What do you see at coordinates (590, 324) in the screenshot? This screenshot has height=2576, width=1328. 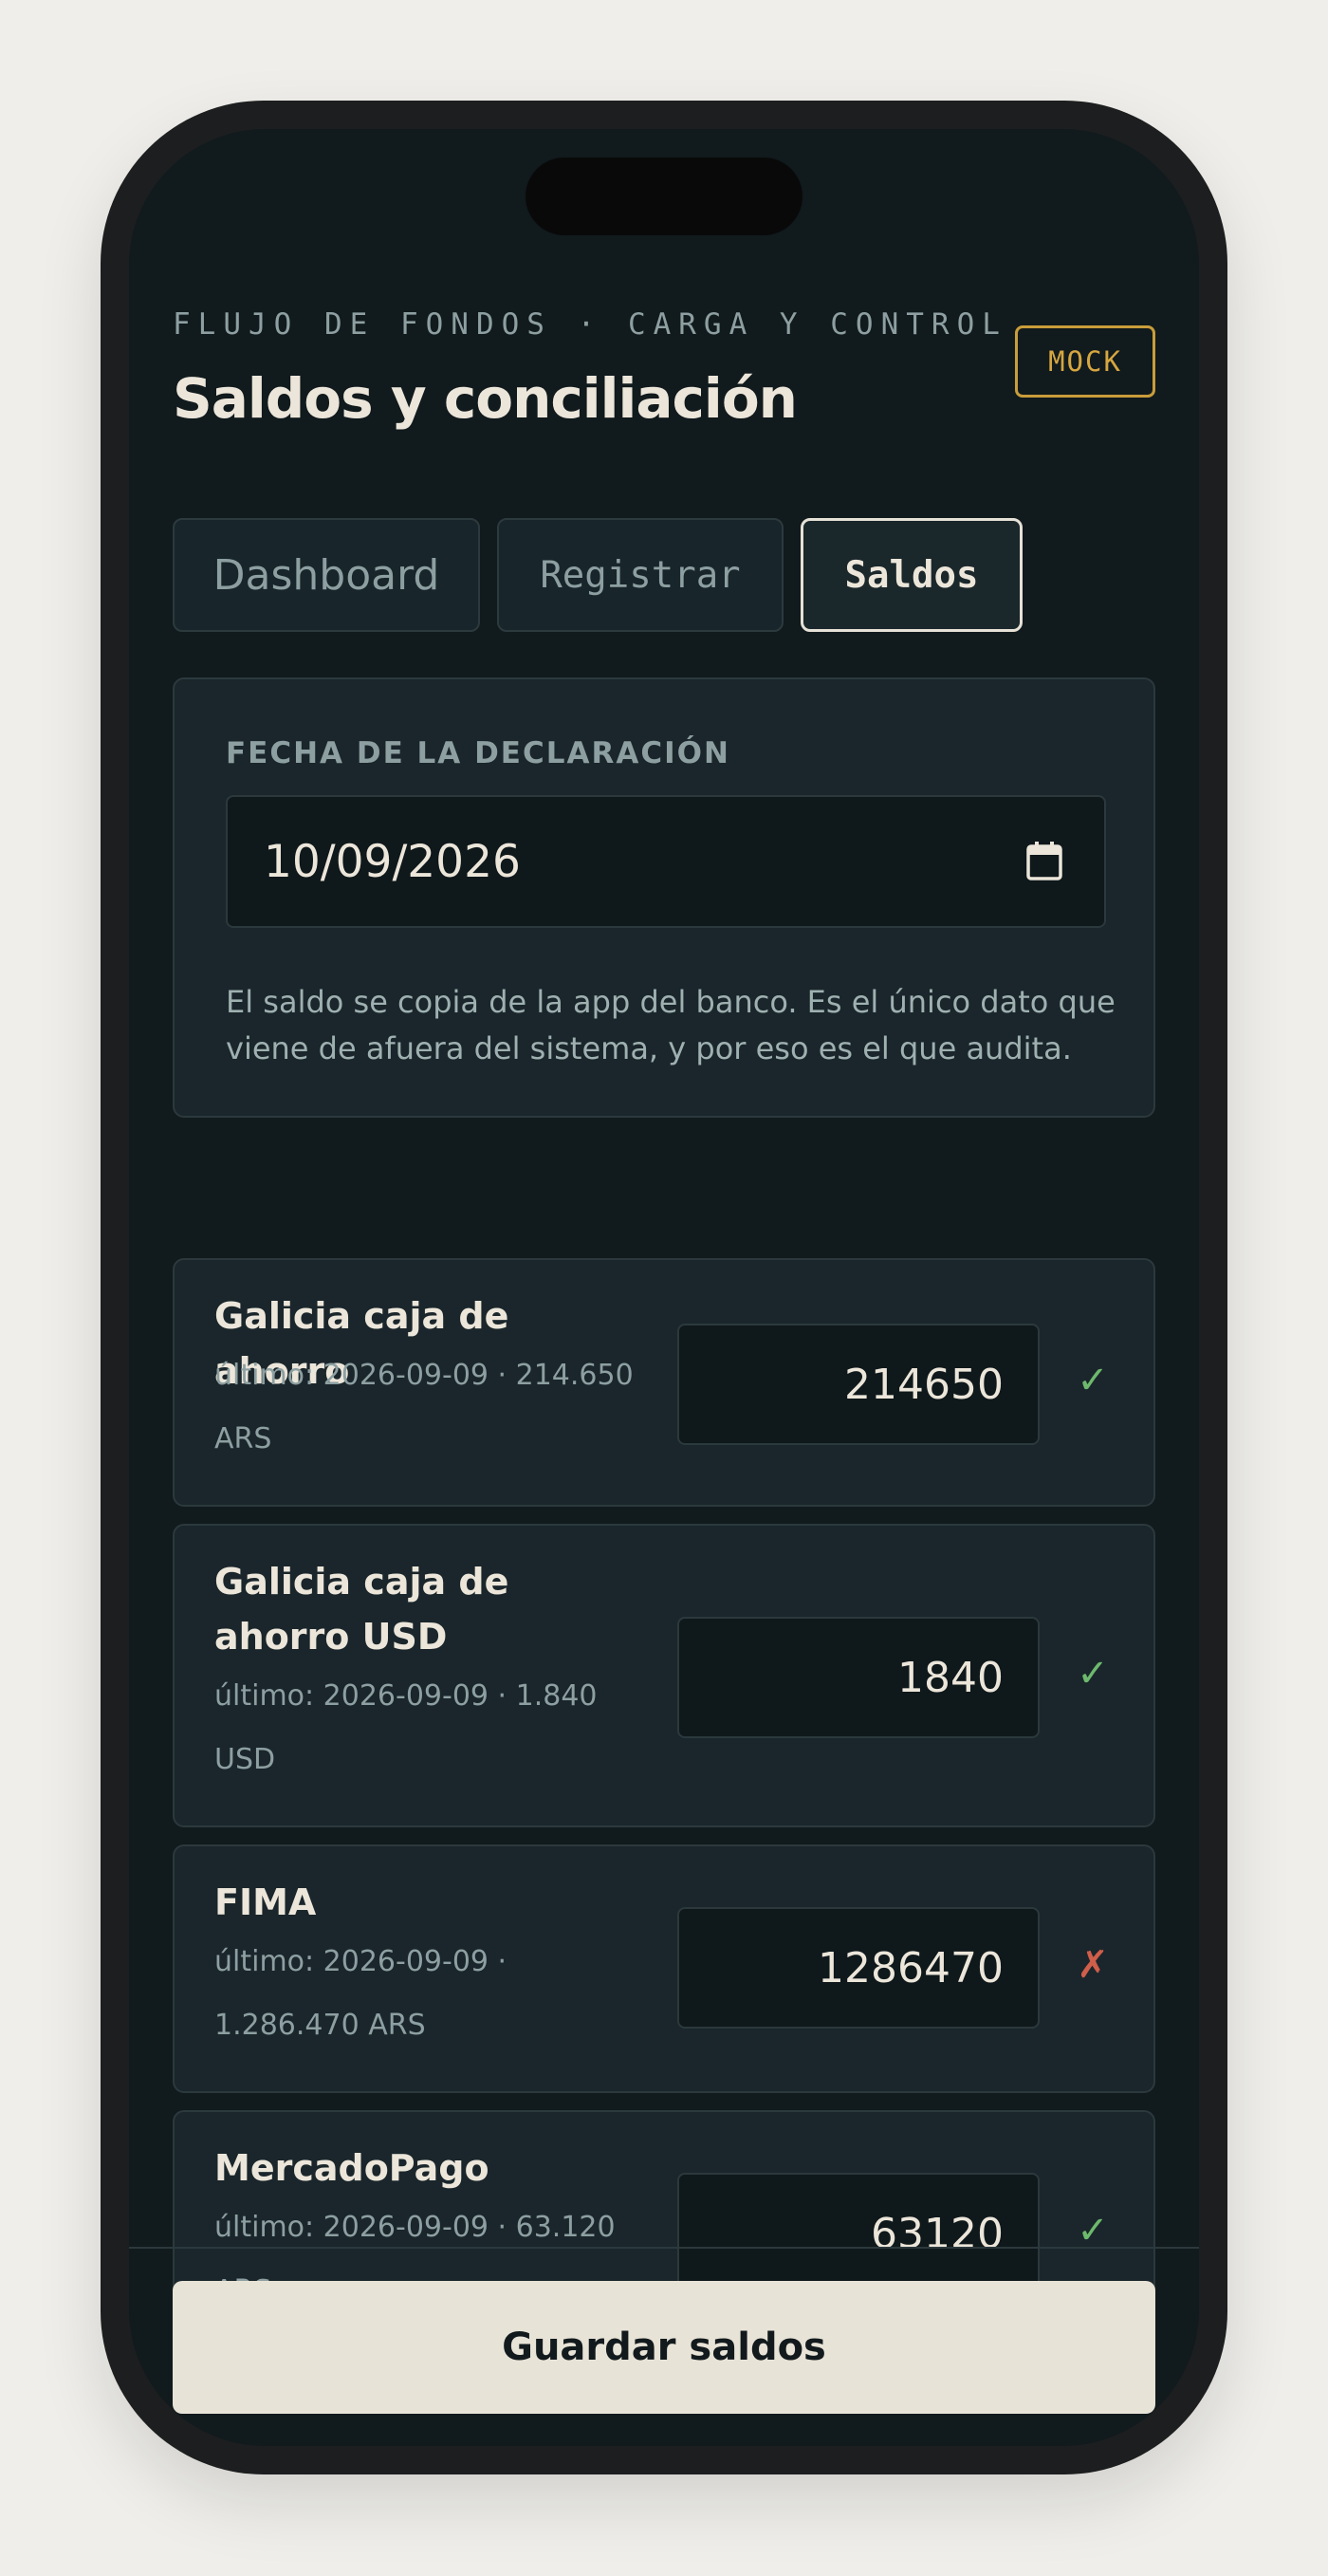 I see `section-eyebrow: FLUJO DE FONDOS · CARGA Y CONTROL` at bounding box center [590, 324].